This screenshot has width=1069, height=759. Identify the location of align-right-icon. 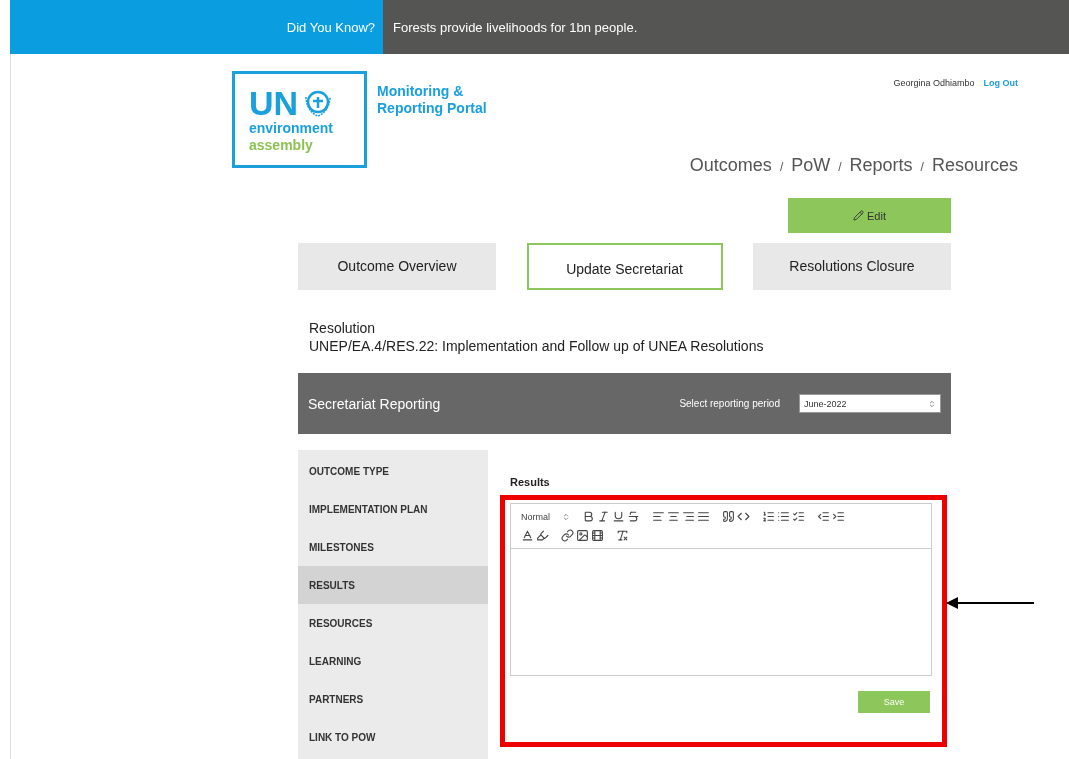
(688, 516).